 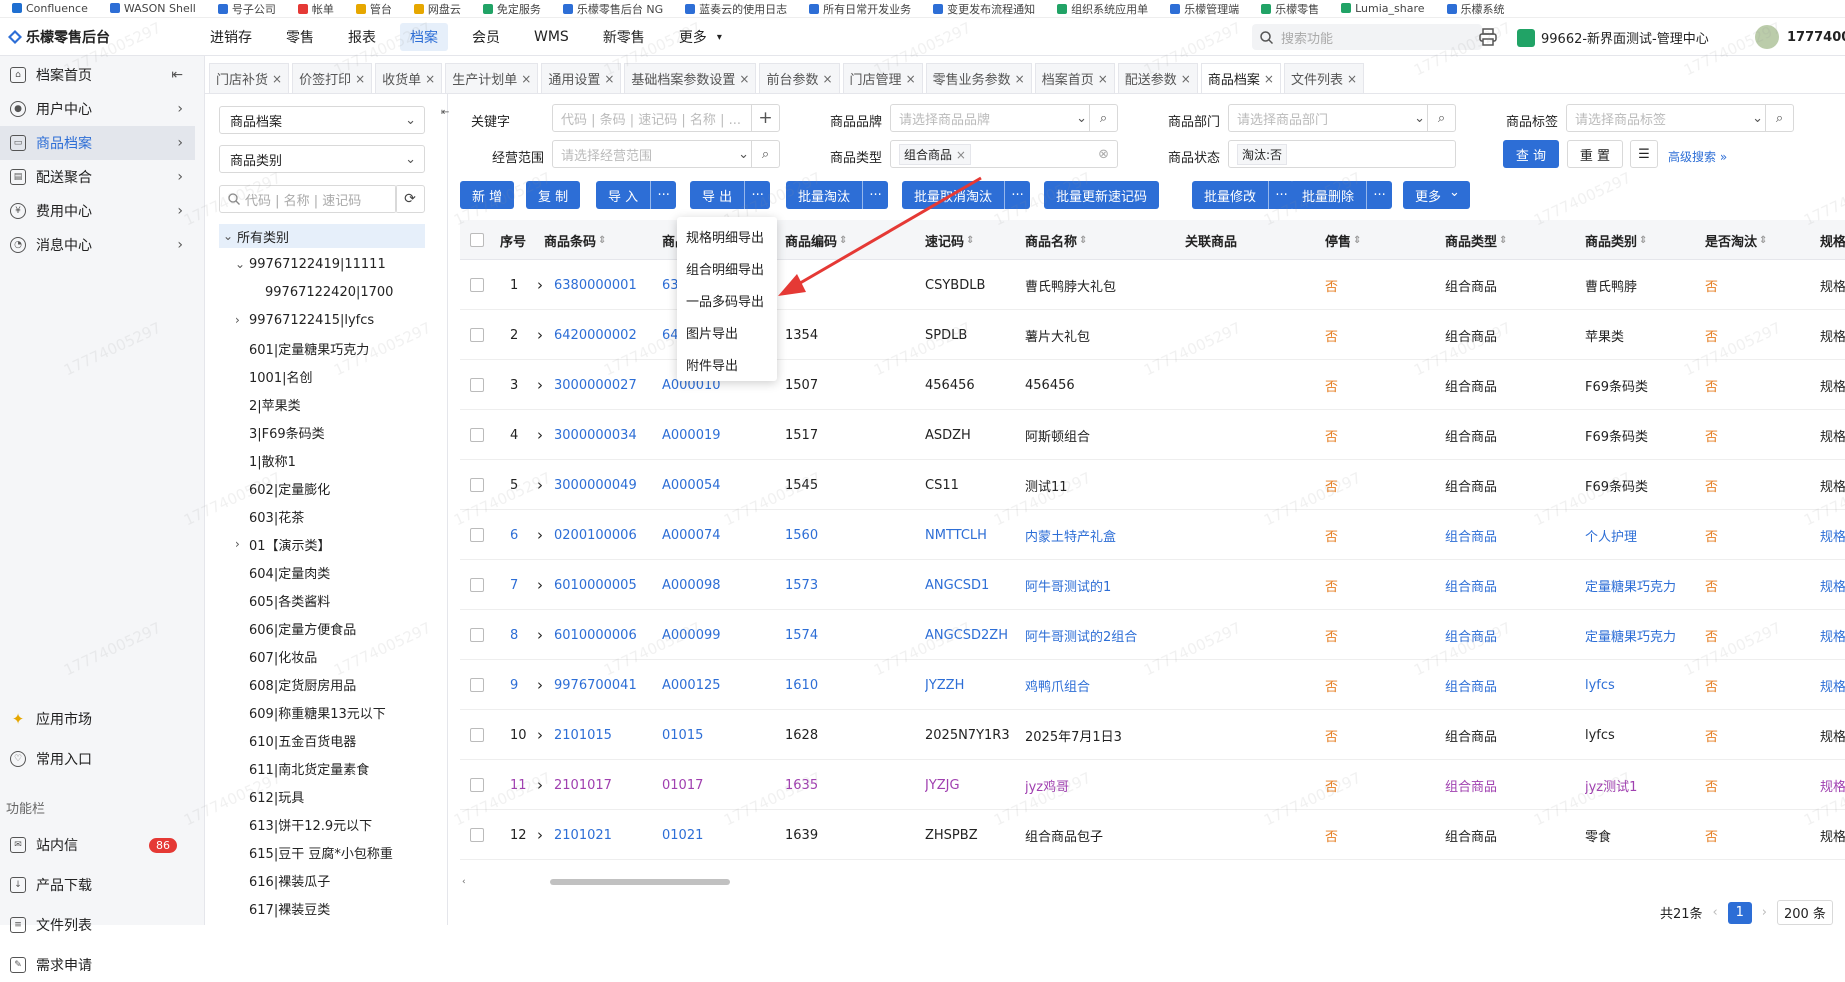 I want to click on export-menu-item-4: 图片导出, so click(x=712, y=332).